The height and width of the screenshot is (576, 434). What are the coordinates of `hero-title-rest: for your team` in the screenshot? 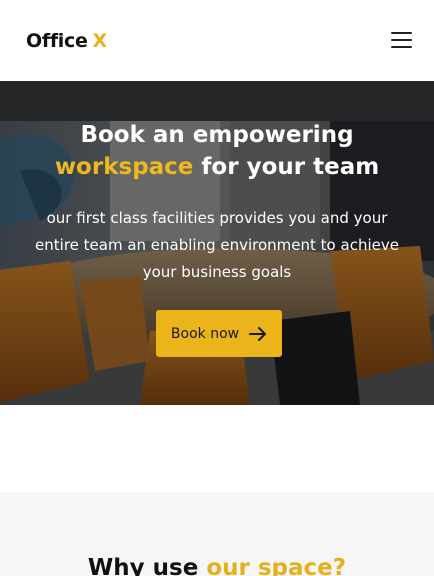 It's located at (286, 167).